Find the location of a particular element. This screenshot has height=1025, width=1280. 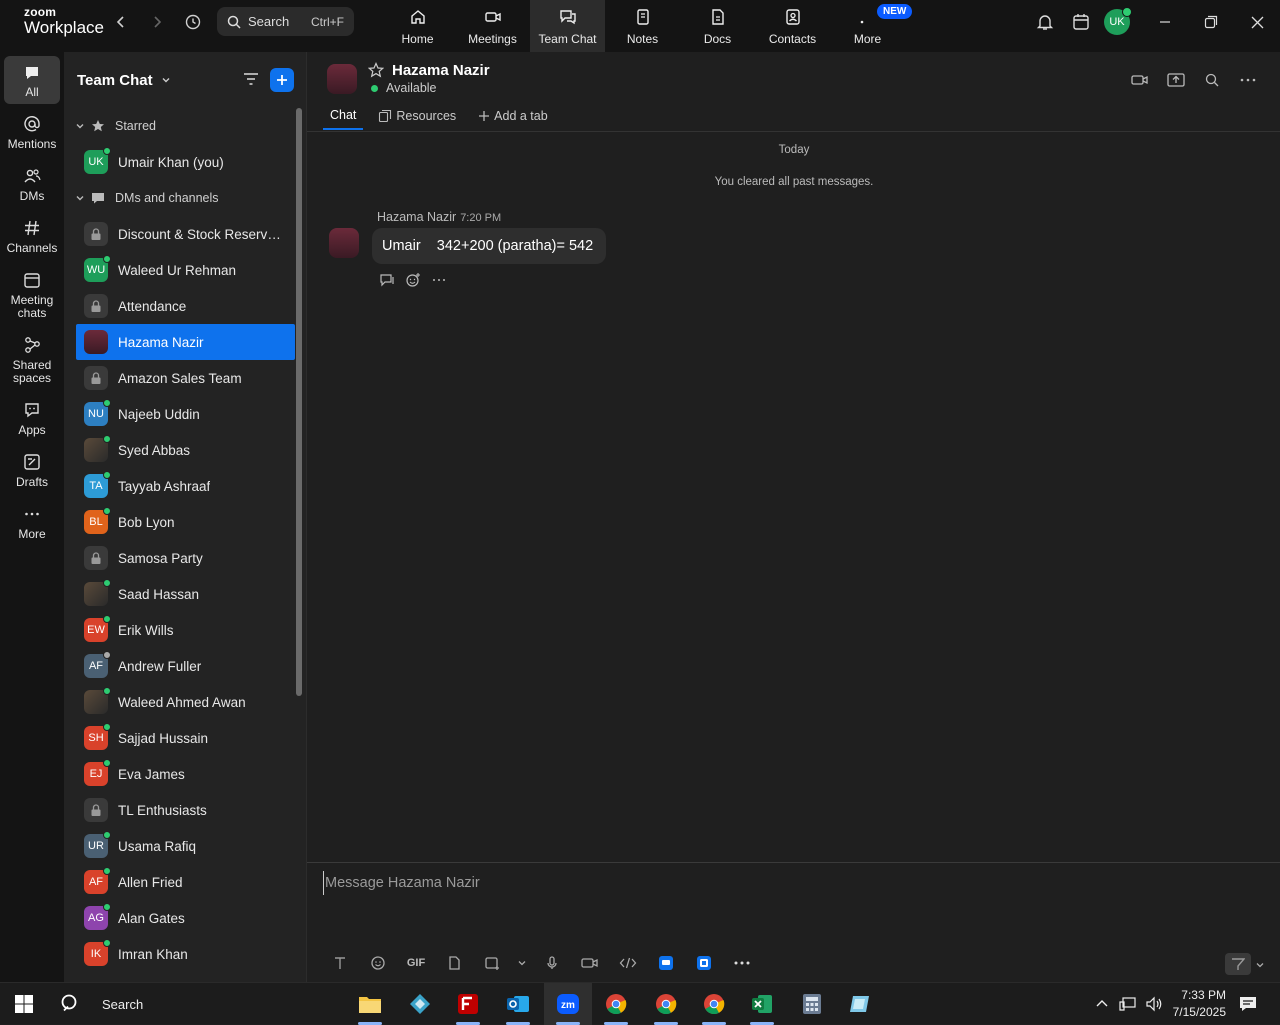

nav-docs: Docs is located at coordinates (717, 26).